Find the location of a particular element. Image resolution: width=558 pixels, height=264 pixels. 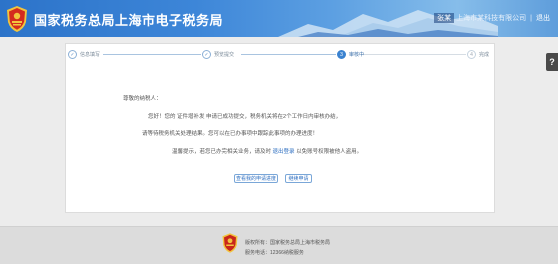

site-header: 国家税务总局上海市电子税务局 张某 上海市某科技有限公司 | 退出 is located at coordinates (279, 18).